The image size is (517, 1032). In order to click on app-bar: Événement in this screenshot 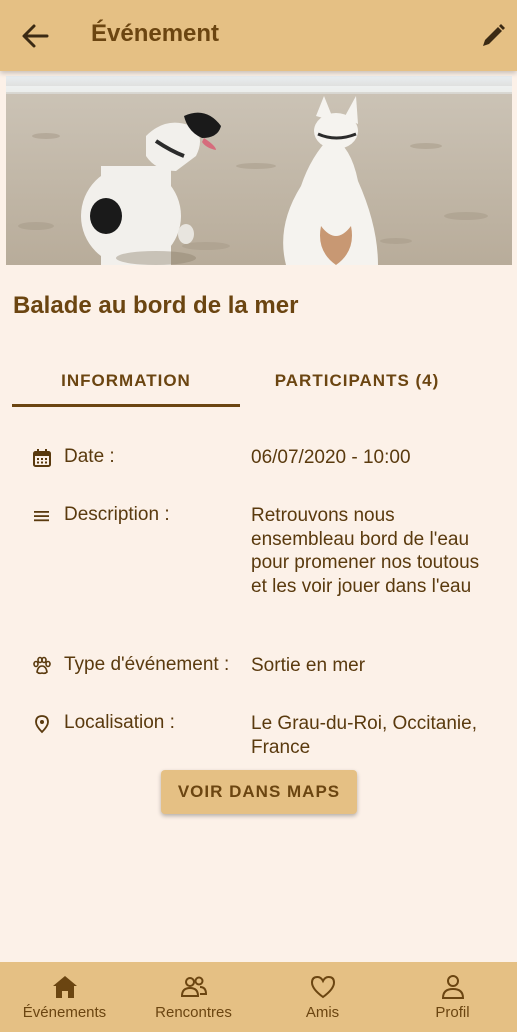, I will do `click(258, 35)`.